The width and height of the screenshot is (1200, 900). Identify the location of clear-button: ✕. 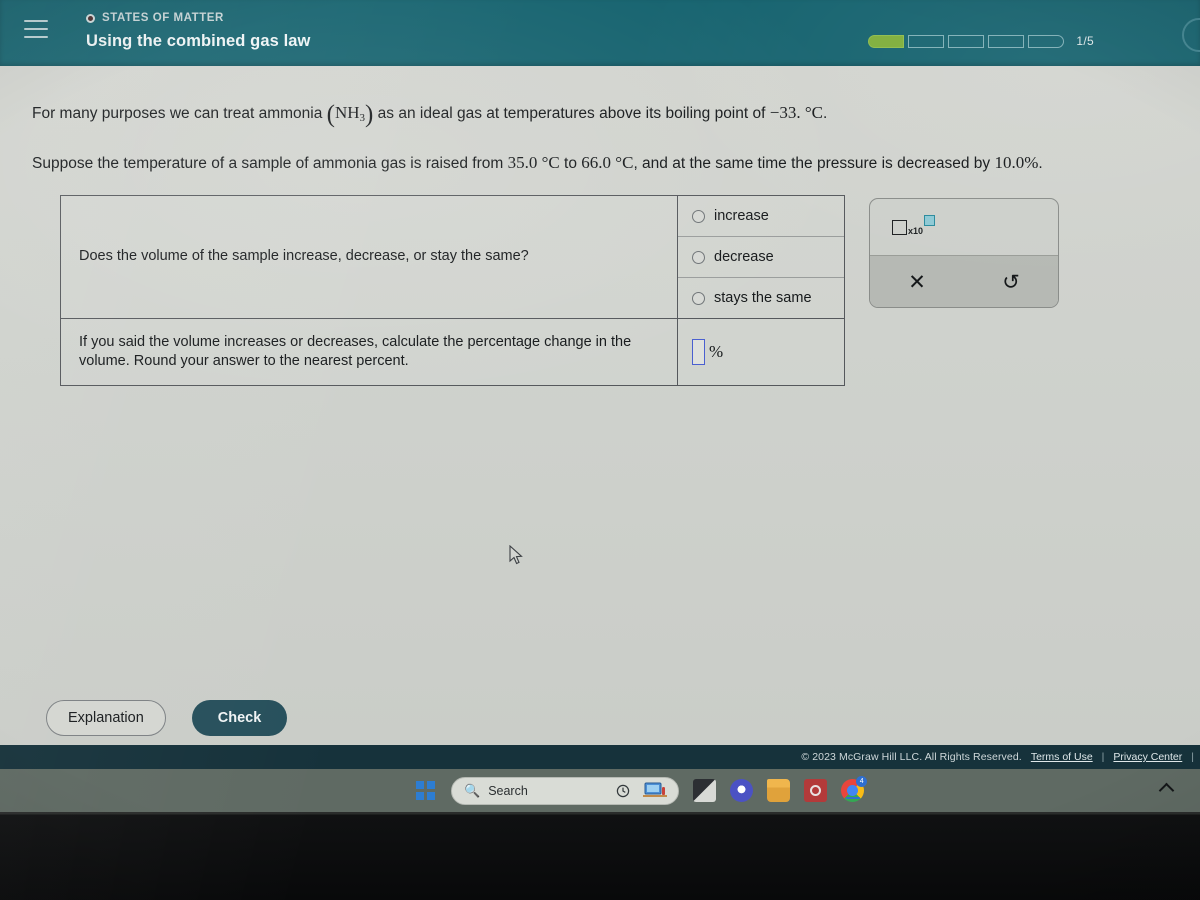
(917, 281).